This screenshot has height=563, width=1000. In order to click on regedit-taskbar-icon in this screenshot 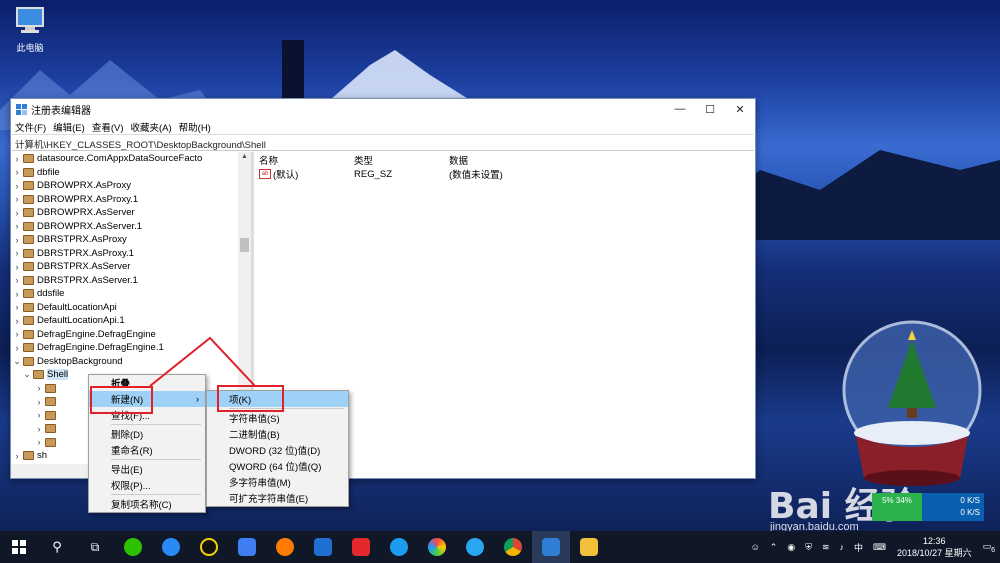, I will do `click(551, 547)`.